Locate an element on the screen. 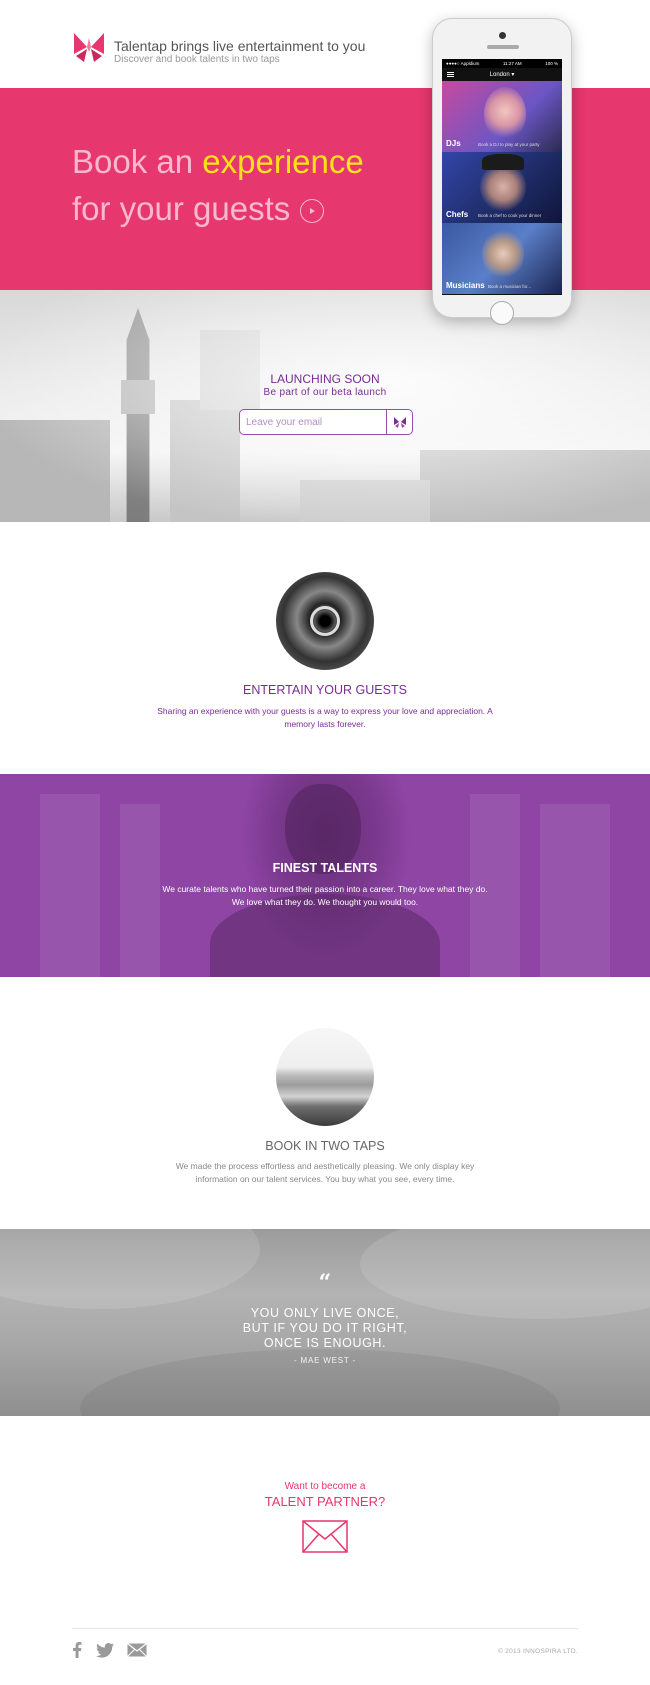 The height and width of the screenshot is (1685, 650). app-bar: London ▾ is located at coordinates (502, 74).